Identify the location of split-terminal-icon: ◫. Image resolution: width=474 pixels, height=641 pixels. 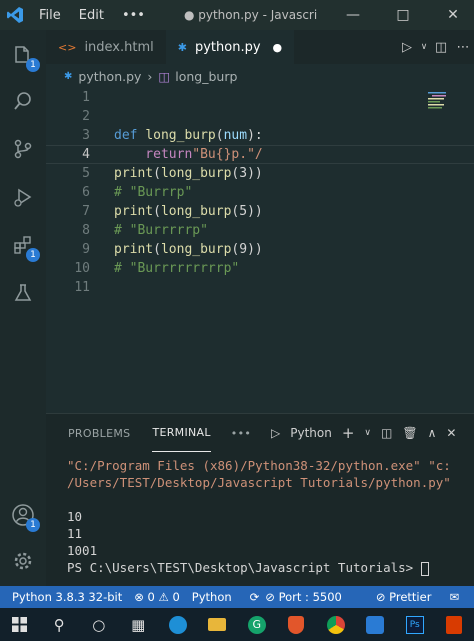
(386, 433).